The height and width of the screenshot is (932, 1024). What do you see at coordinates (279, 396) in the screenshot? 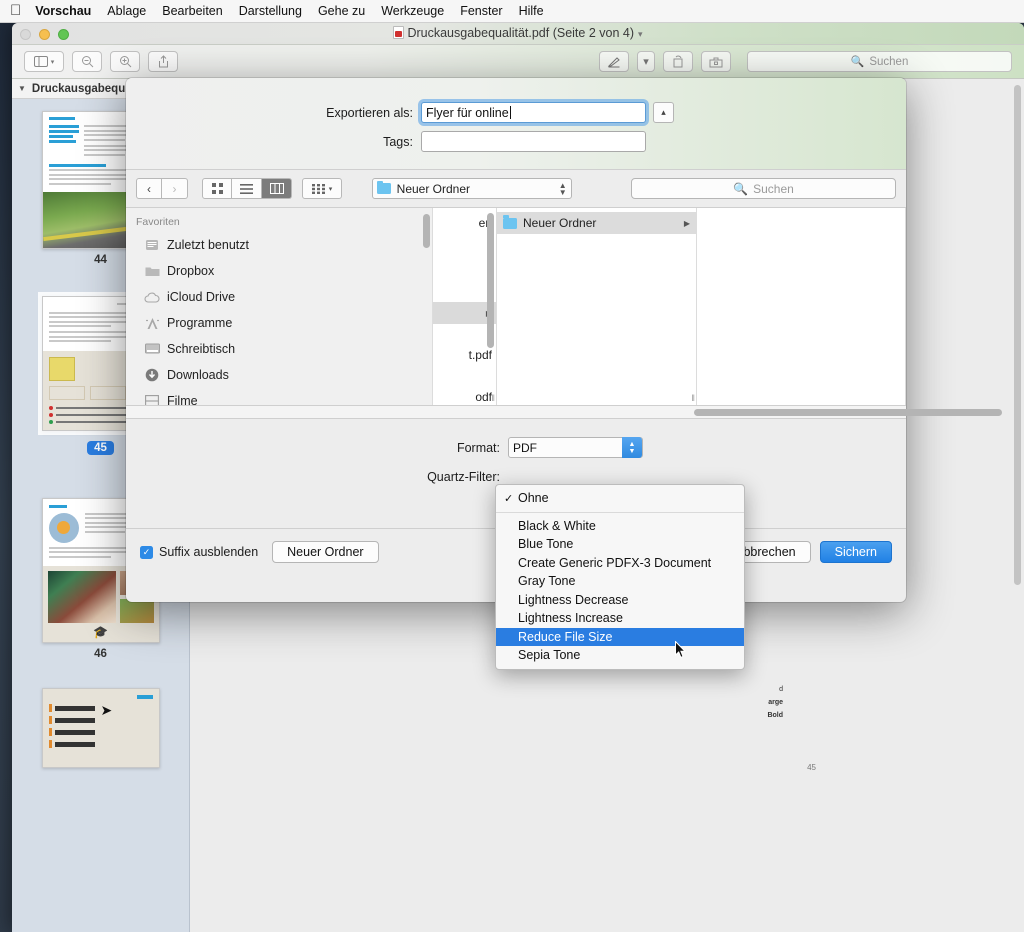
I see `sidebar-item-filme: Filme` at bounding box center [279, 396].